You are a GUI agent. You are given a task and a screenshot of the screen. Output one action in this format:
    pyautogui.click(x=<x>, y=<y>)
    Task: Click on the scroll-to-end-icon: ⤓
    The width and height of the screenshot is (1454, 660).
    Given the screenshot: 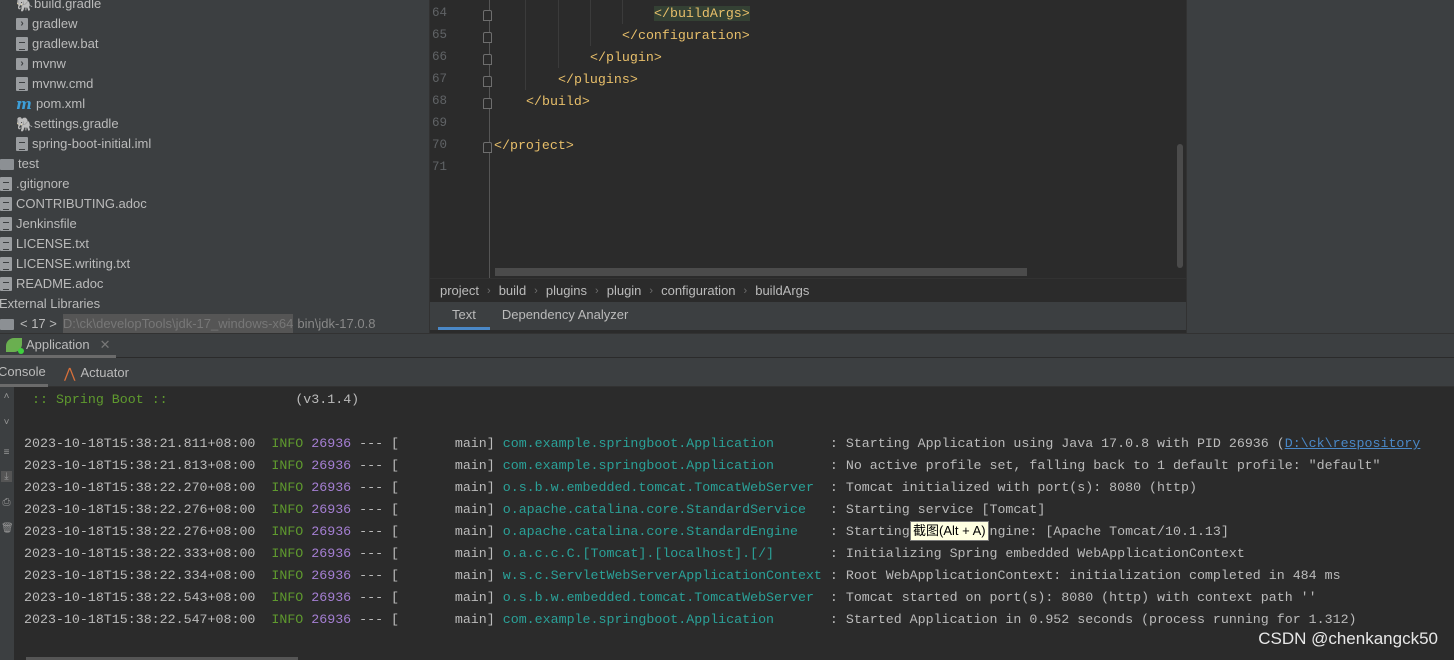 What is the action you would take?
    pyautogui.click(x=6, y=476)
    